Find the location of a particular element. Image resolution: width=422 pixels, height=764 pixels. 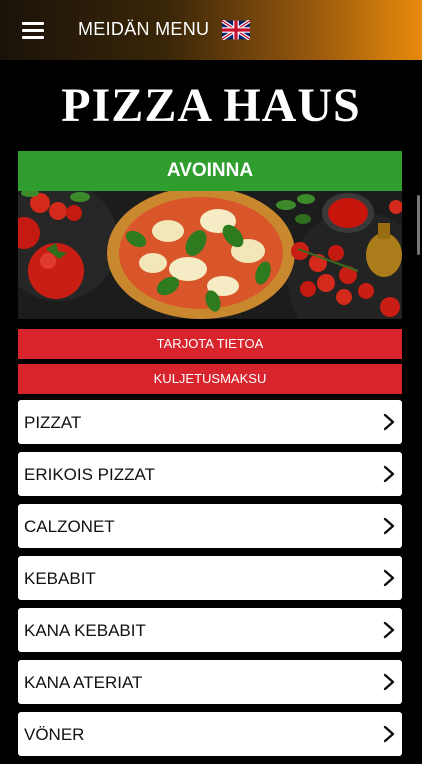

menu-item-kebabit: KEBABIT is located at coordinates (210, 578).